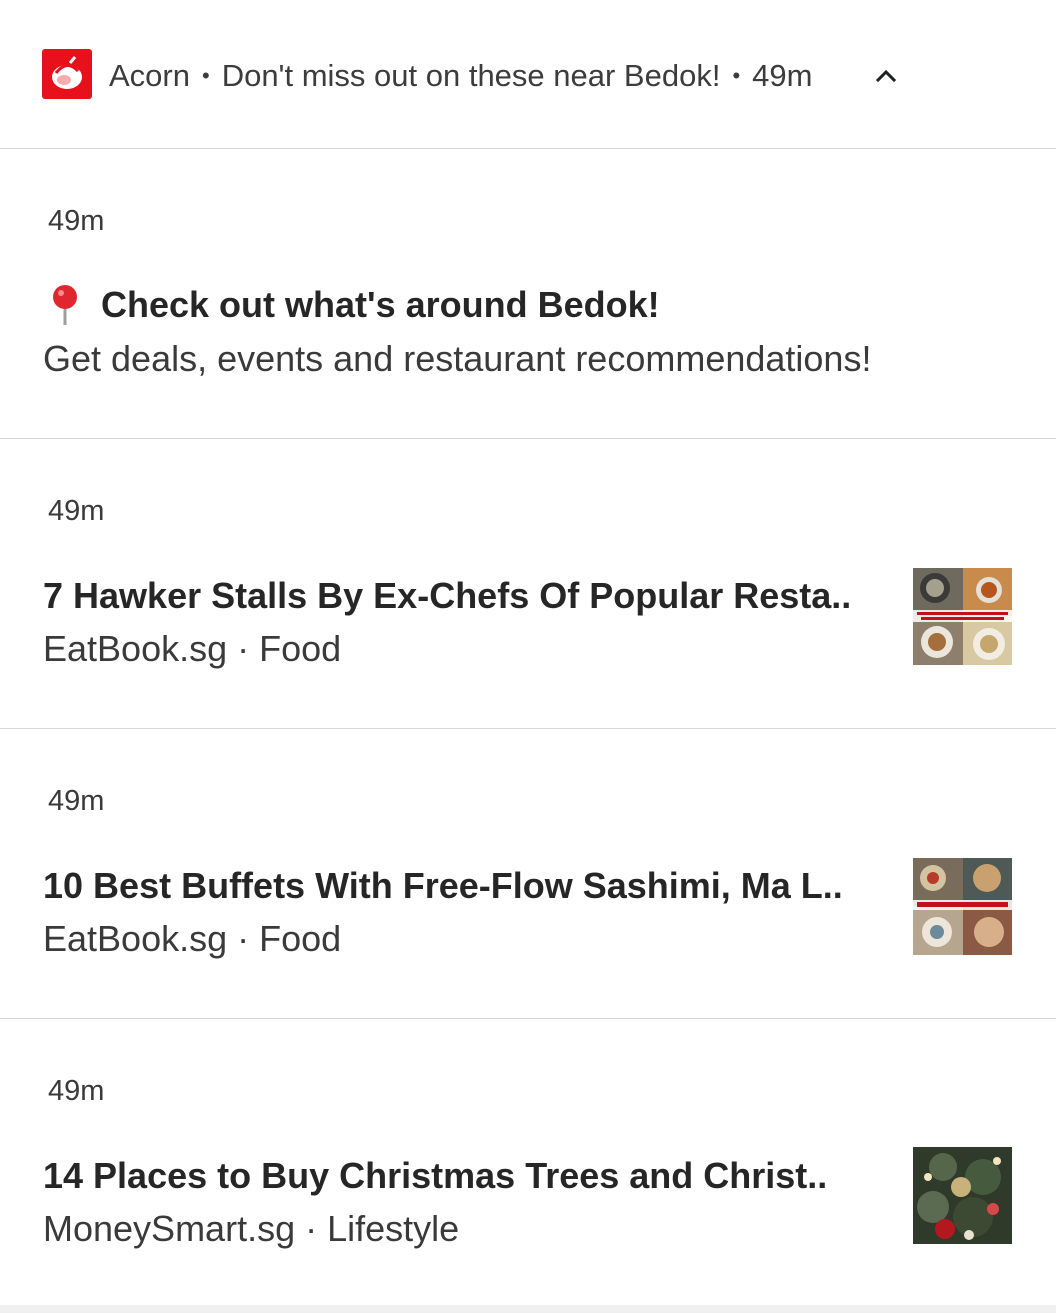 This screenshot has height=1313, width=1056. What do you see at coordinates (886, 76) in the screenshot?
I see `chevron-up-icon` at bounding box center [886, 76].